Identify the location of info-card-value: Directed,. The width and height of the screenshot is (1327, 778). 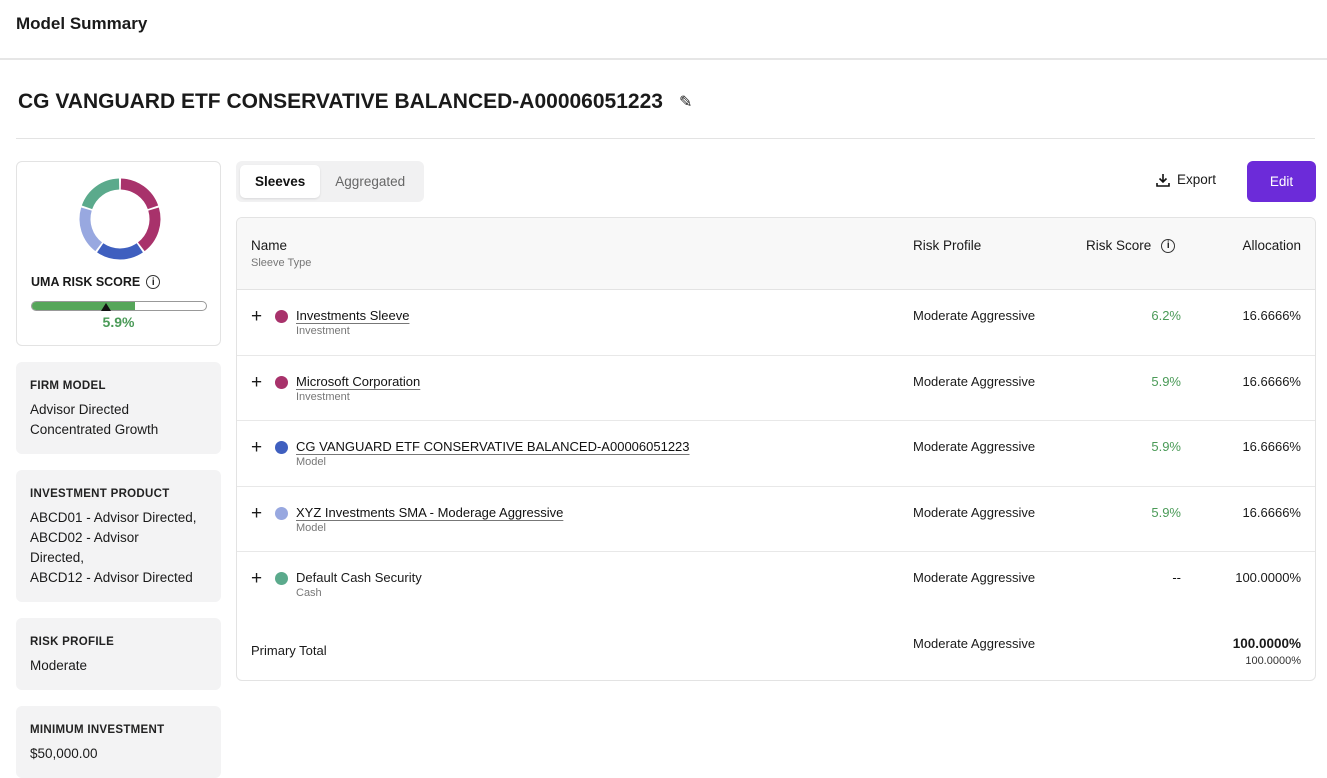
(57, 557).